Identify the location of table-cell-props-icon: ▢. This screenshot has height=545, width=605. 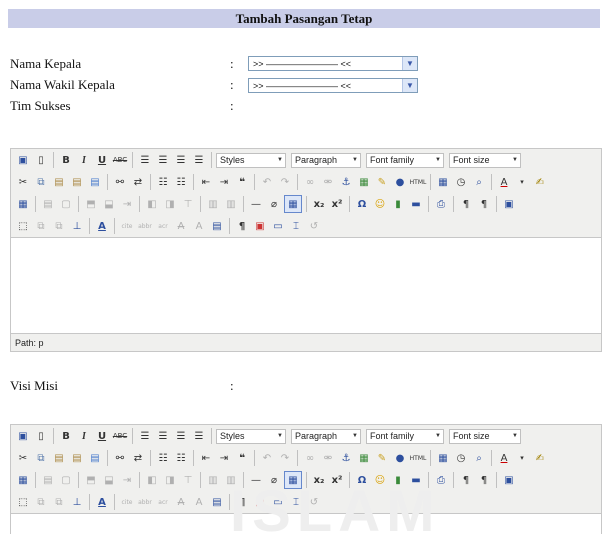
(66, 480).